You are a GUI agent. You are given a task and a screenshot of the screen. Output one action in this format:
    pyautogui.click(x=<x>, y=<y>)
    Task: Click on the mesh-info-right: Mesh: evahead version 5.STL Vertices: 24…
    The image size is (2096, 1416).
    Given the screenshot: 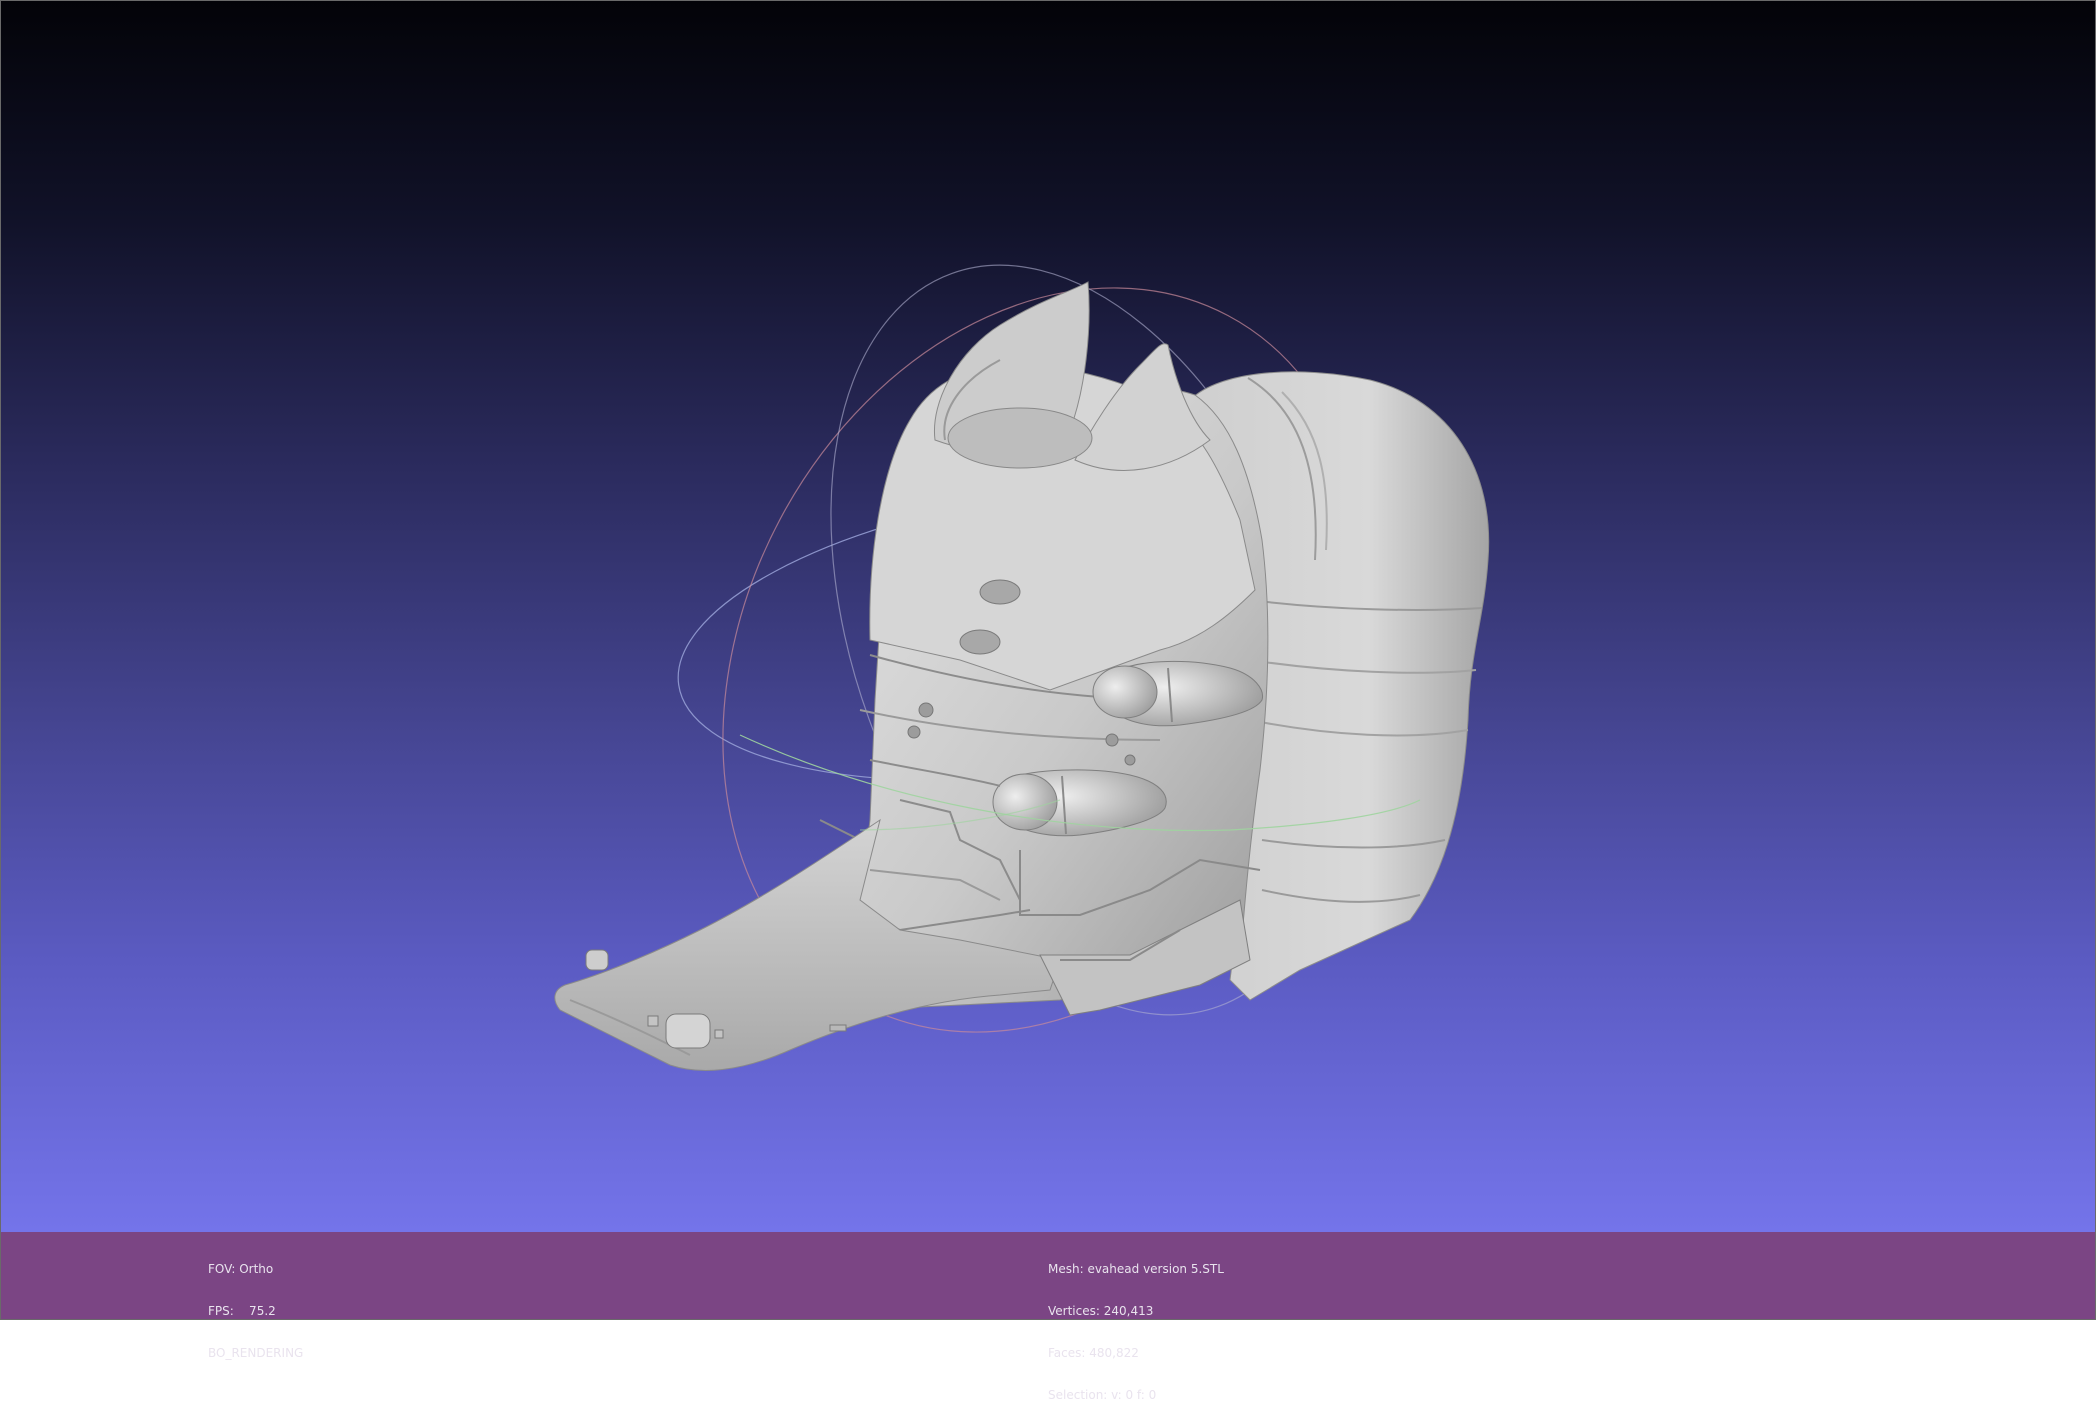 What is the action you would take?
    pyautogui.click(x=1136, y=1325)
    